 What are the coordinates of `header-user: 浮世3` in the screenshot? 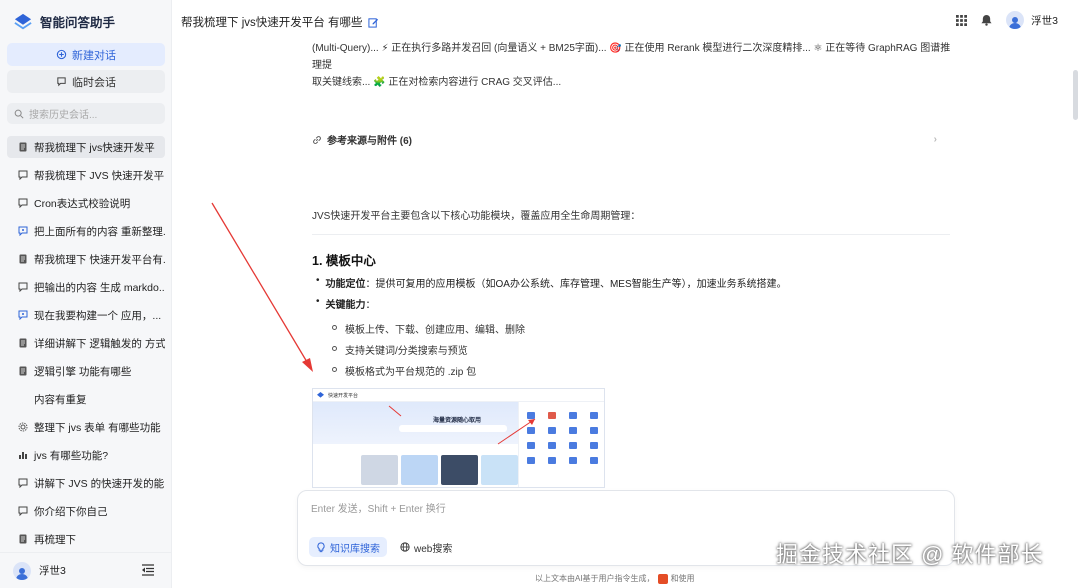 It's located at (1032, 20).